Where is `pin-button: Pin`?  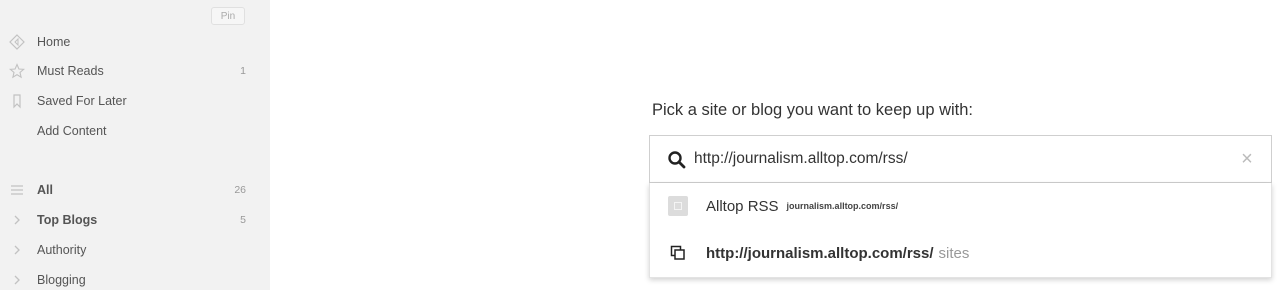
pin-button: Pin is located at coordinates (228, 16).